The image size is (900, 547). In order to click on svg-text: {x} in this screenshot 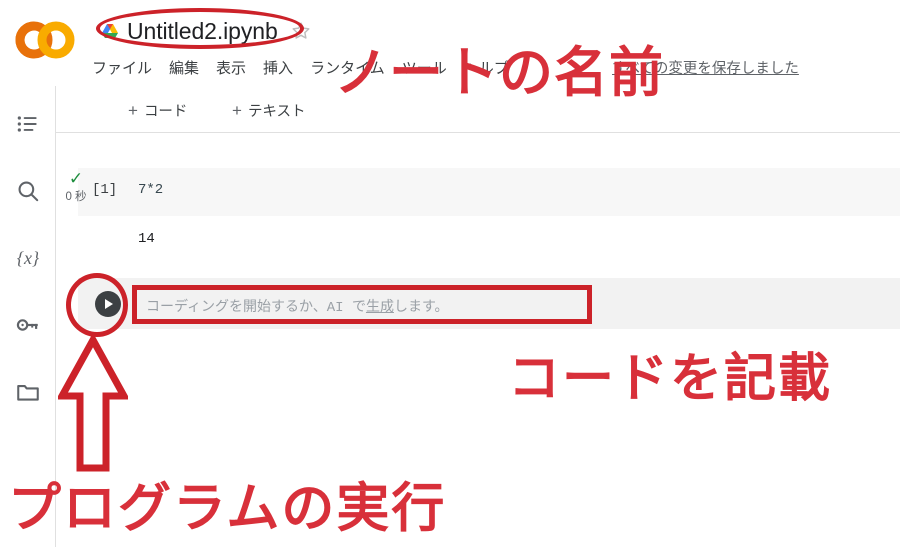, I will do `click(28, 258)`.